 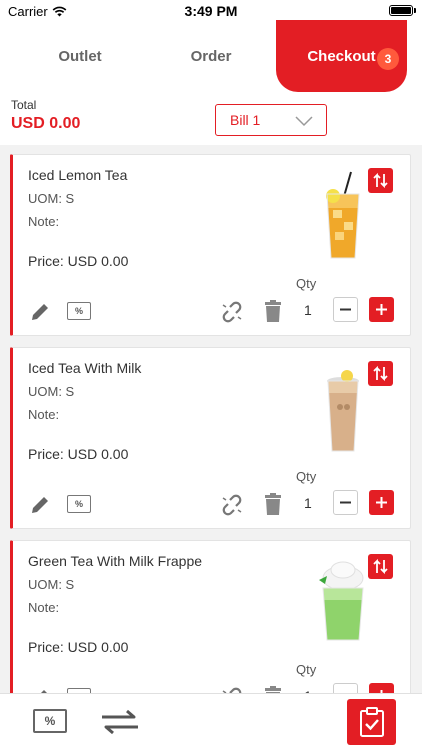 I want to click on clipboard-check-icon, so click(x=371, y=722).